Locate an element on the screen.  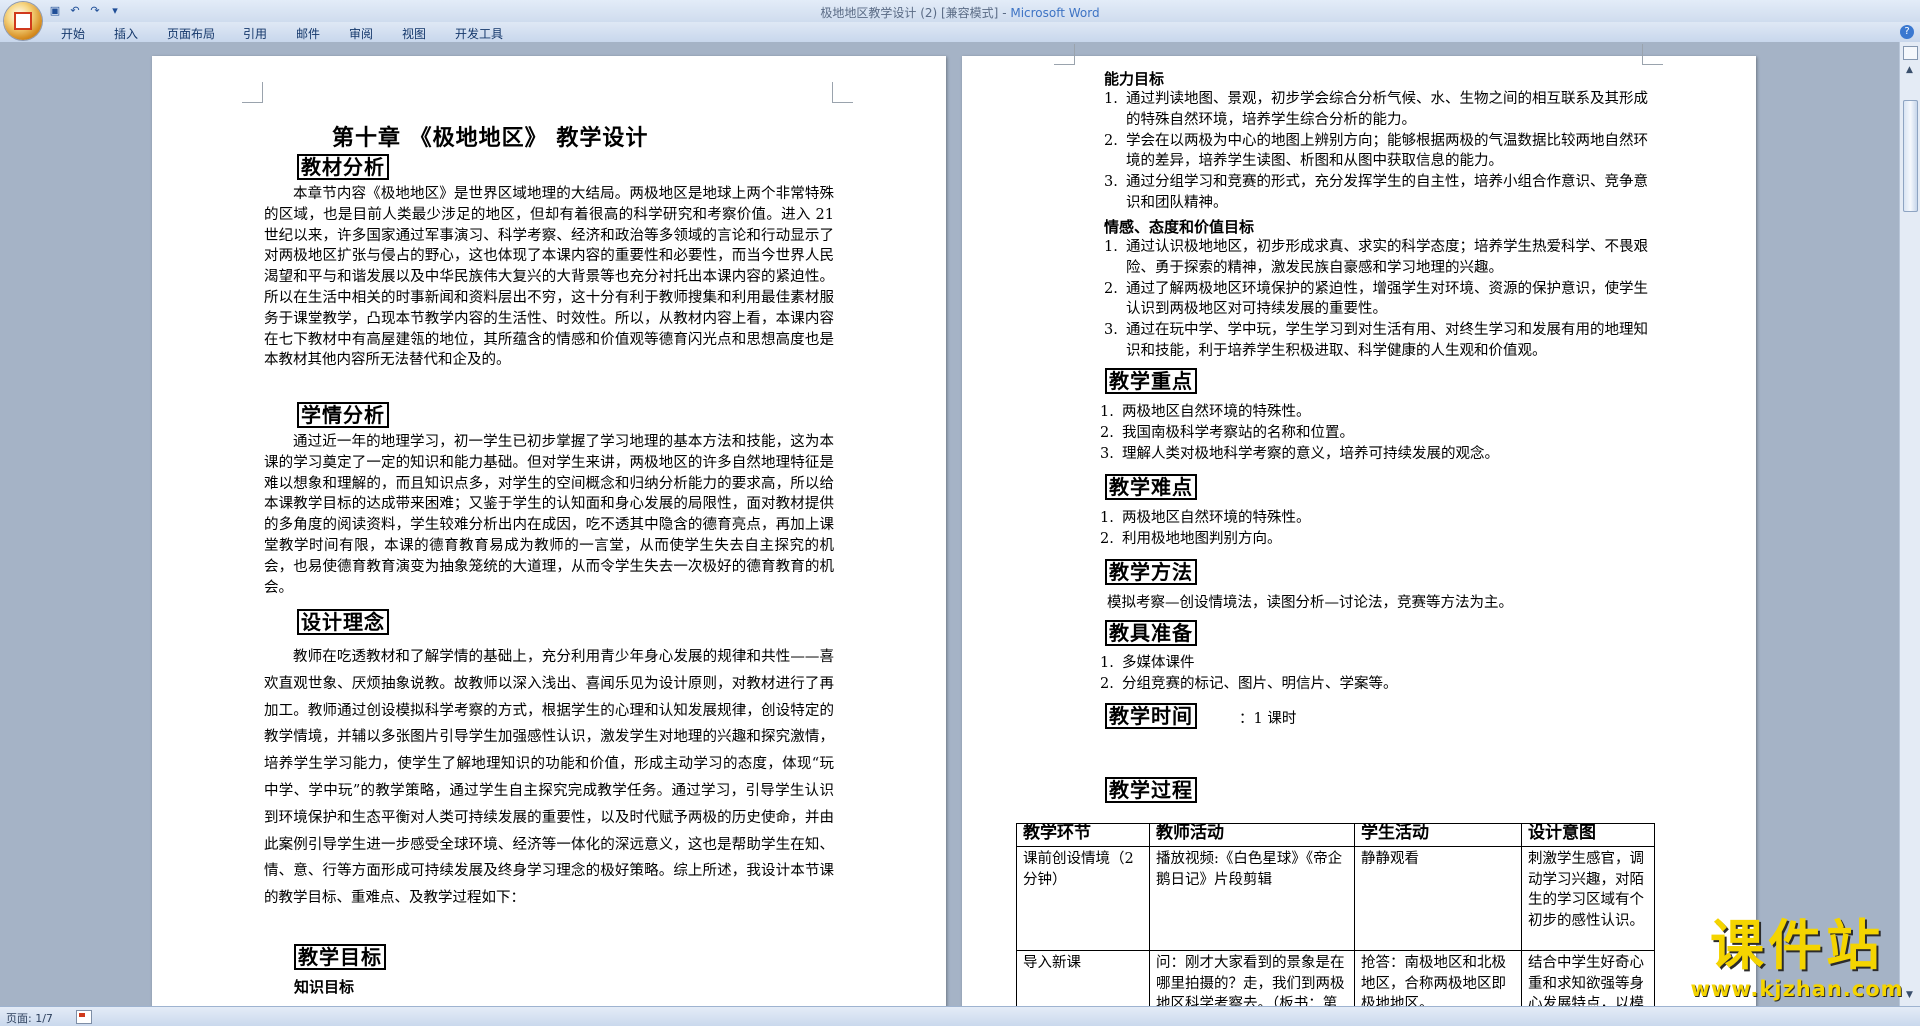
site-watermark-logo: 课件站 www.kjzhan.com is located at coordinates (1797, 961).